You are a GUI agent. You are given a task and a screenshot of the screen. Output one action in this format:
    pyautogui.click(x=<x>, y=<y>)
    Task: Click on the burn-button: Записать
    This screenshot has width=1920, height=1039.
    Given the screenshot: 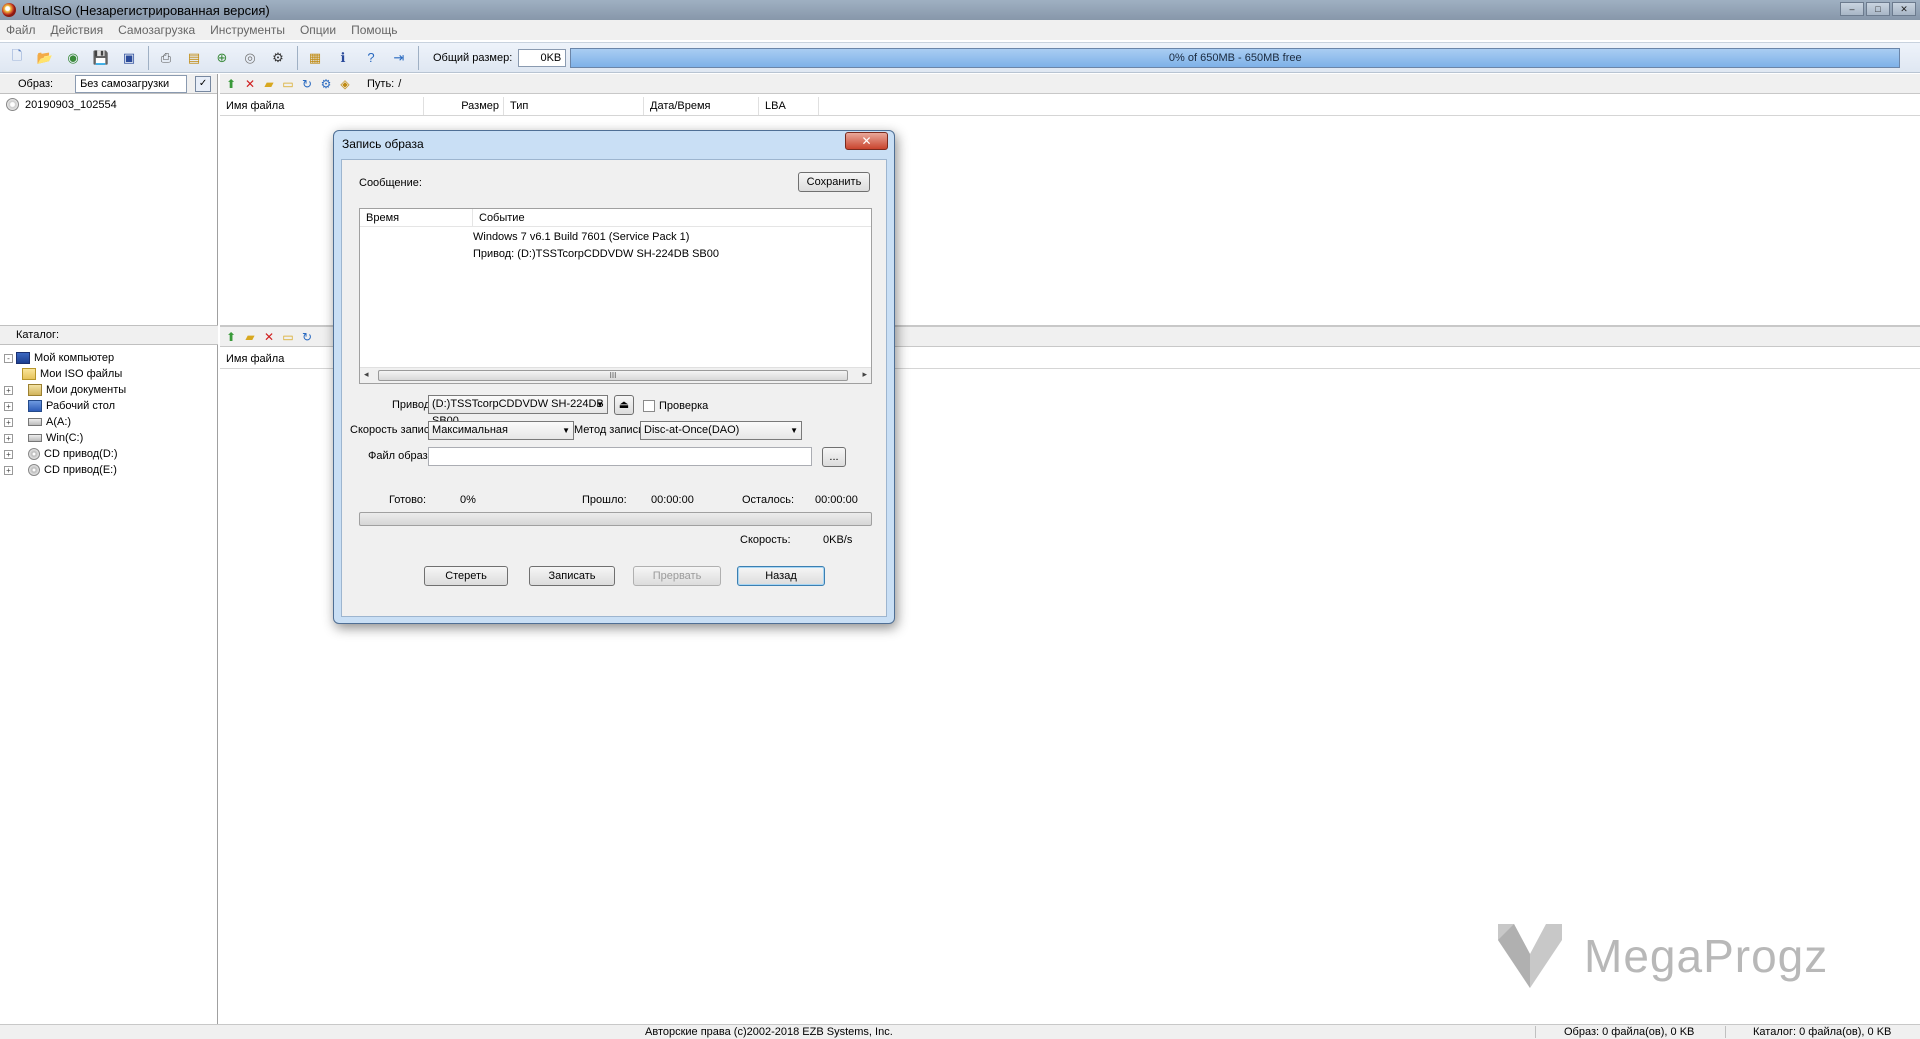 What is the action you would take?
    pyautogui.click(x=572, y=576)
    